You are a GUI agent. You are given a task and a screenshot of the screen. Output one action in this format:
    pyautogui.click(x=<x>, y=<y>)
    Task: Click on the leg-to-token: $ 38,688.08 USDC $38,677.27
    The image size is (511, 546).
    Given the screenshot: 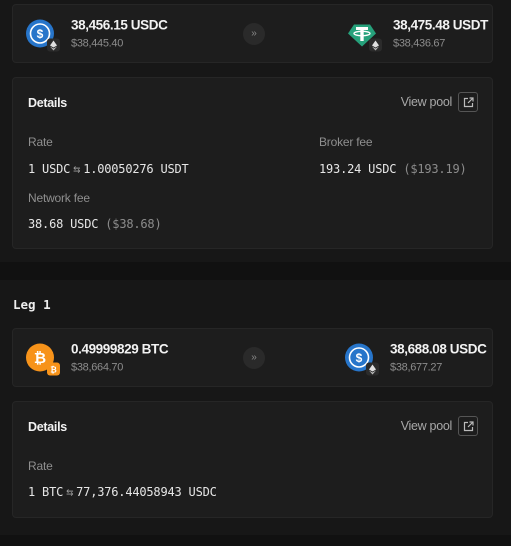 What is the action you would take?
    pyautogui.click(x=415, y=358)
    